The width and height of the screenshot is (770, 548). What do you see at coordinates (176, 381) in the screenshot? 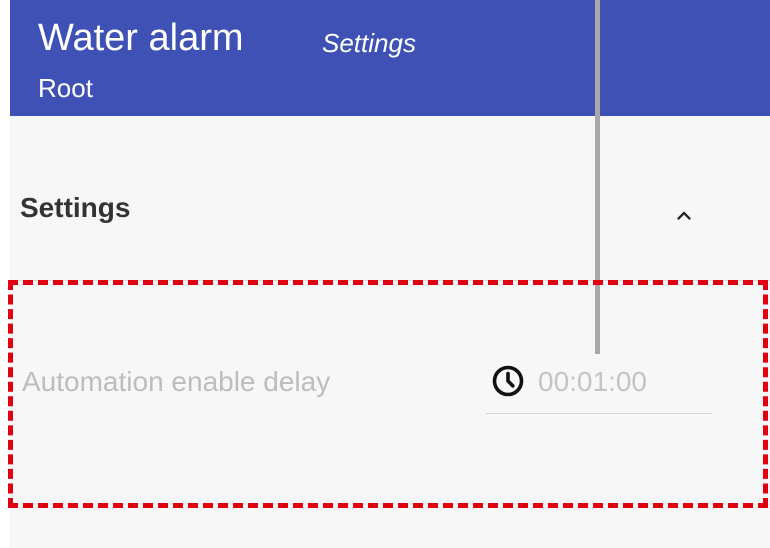
I see `automation-enable-delay-label: Automation enable delay` at bounding box center [176, 381].